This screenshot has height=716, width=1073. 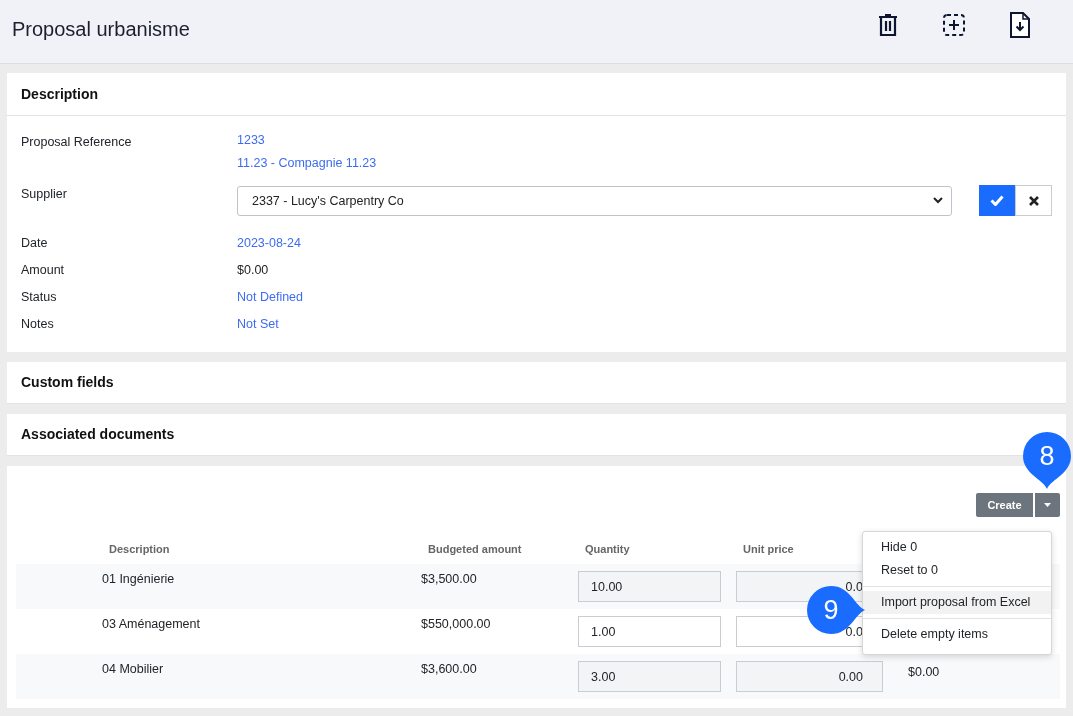 I want to click on column-header: Budgeted amount, so click(x=475, y=549).